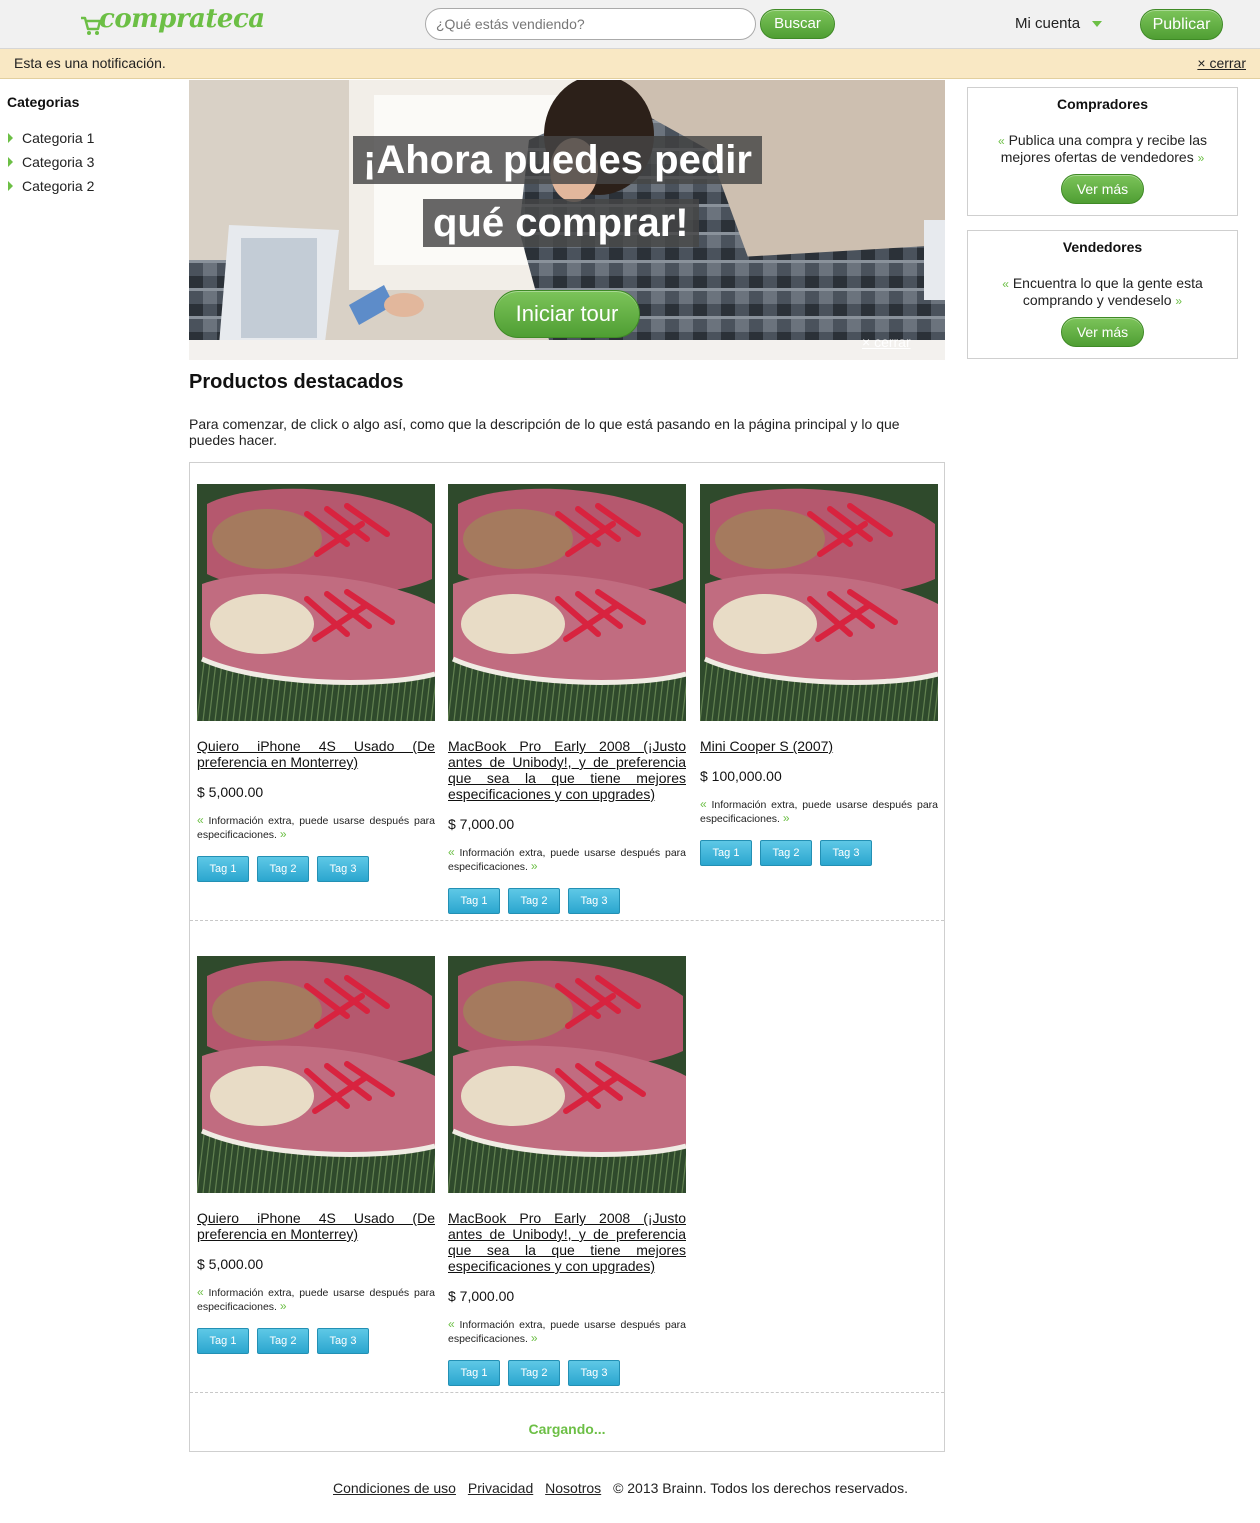 Image resolution: width=1260 pixels, height=1523 pixels. Describe the element at coordinates (1181, 24) in the screenshot. I see `publish-button: Publicar` at that location.